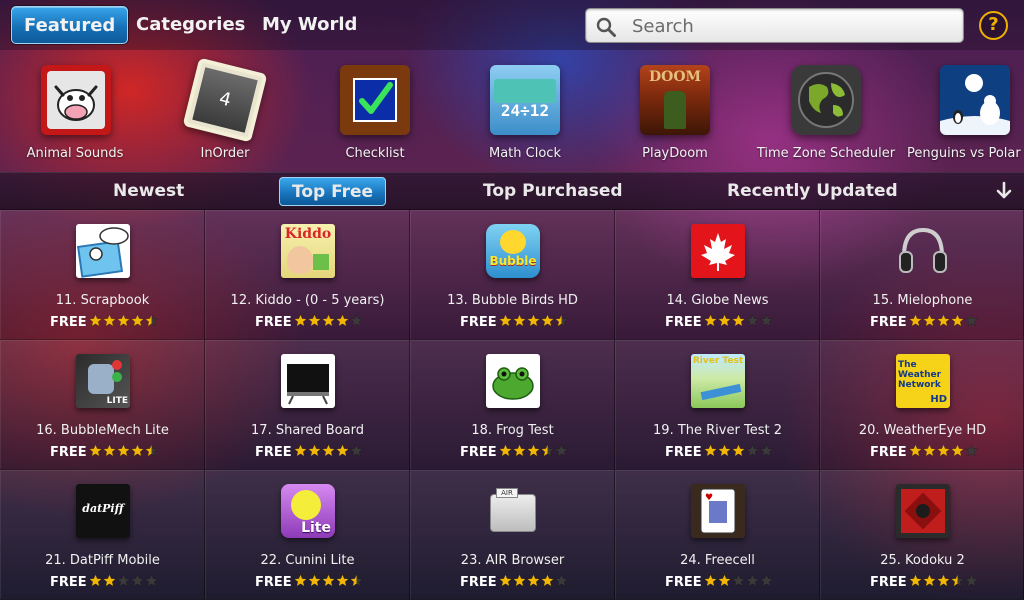 This screenshot has width=1024, height=600. Describe the element at coordinates (102, 405) in the screenshot. I see `app-tile-bubblemech: LITE 16. BubbleMech Lite FREE` at that location.